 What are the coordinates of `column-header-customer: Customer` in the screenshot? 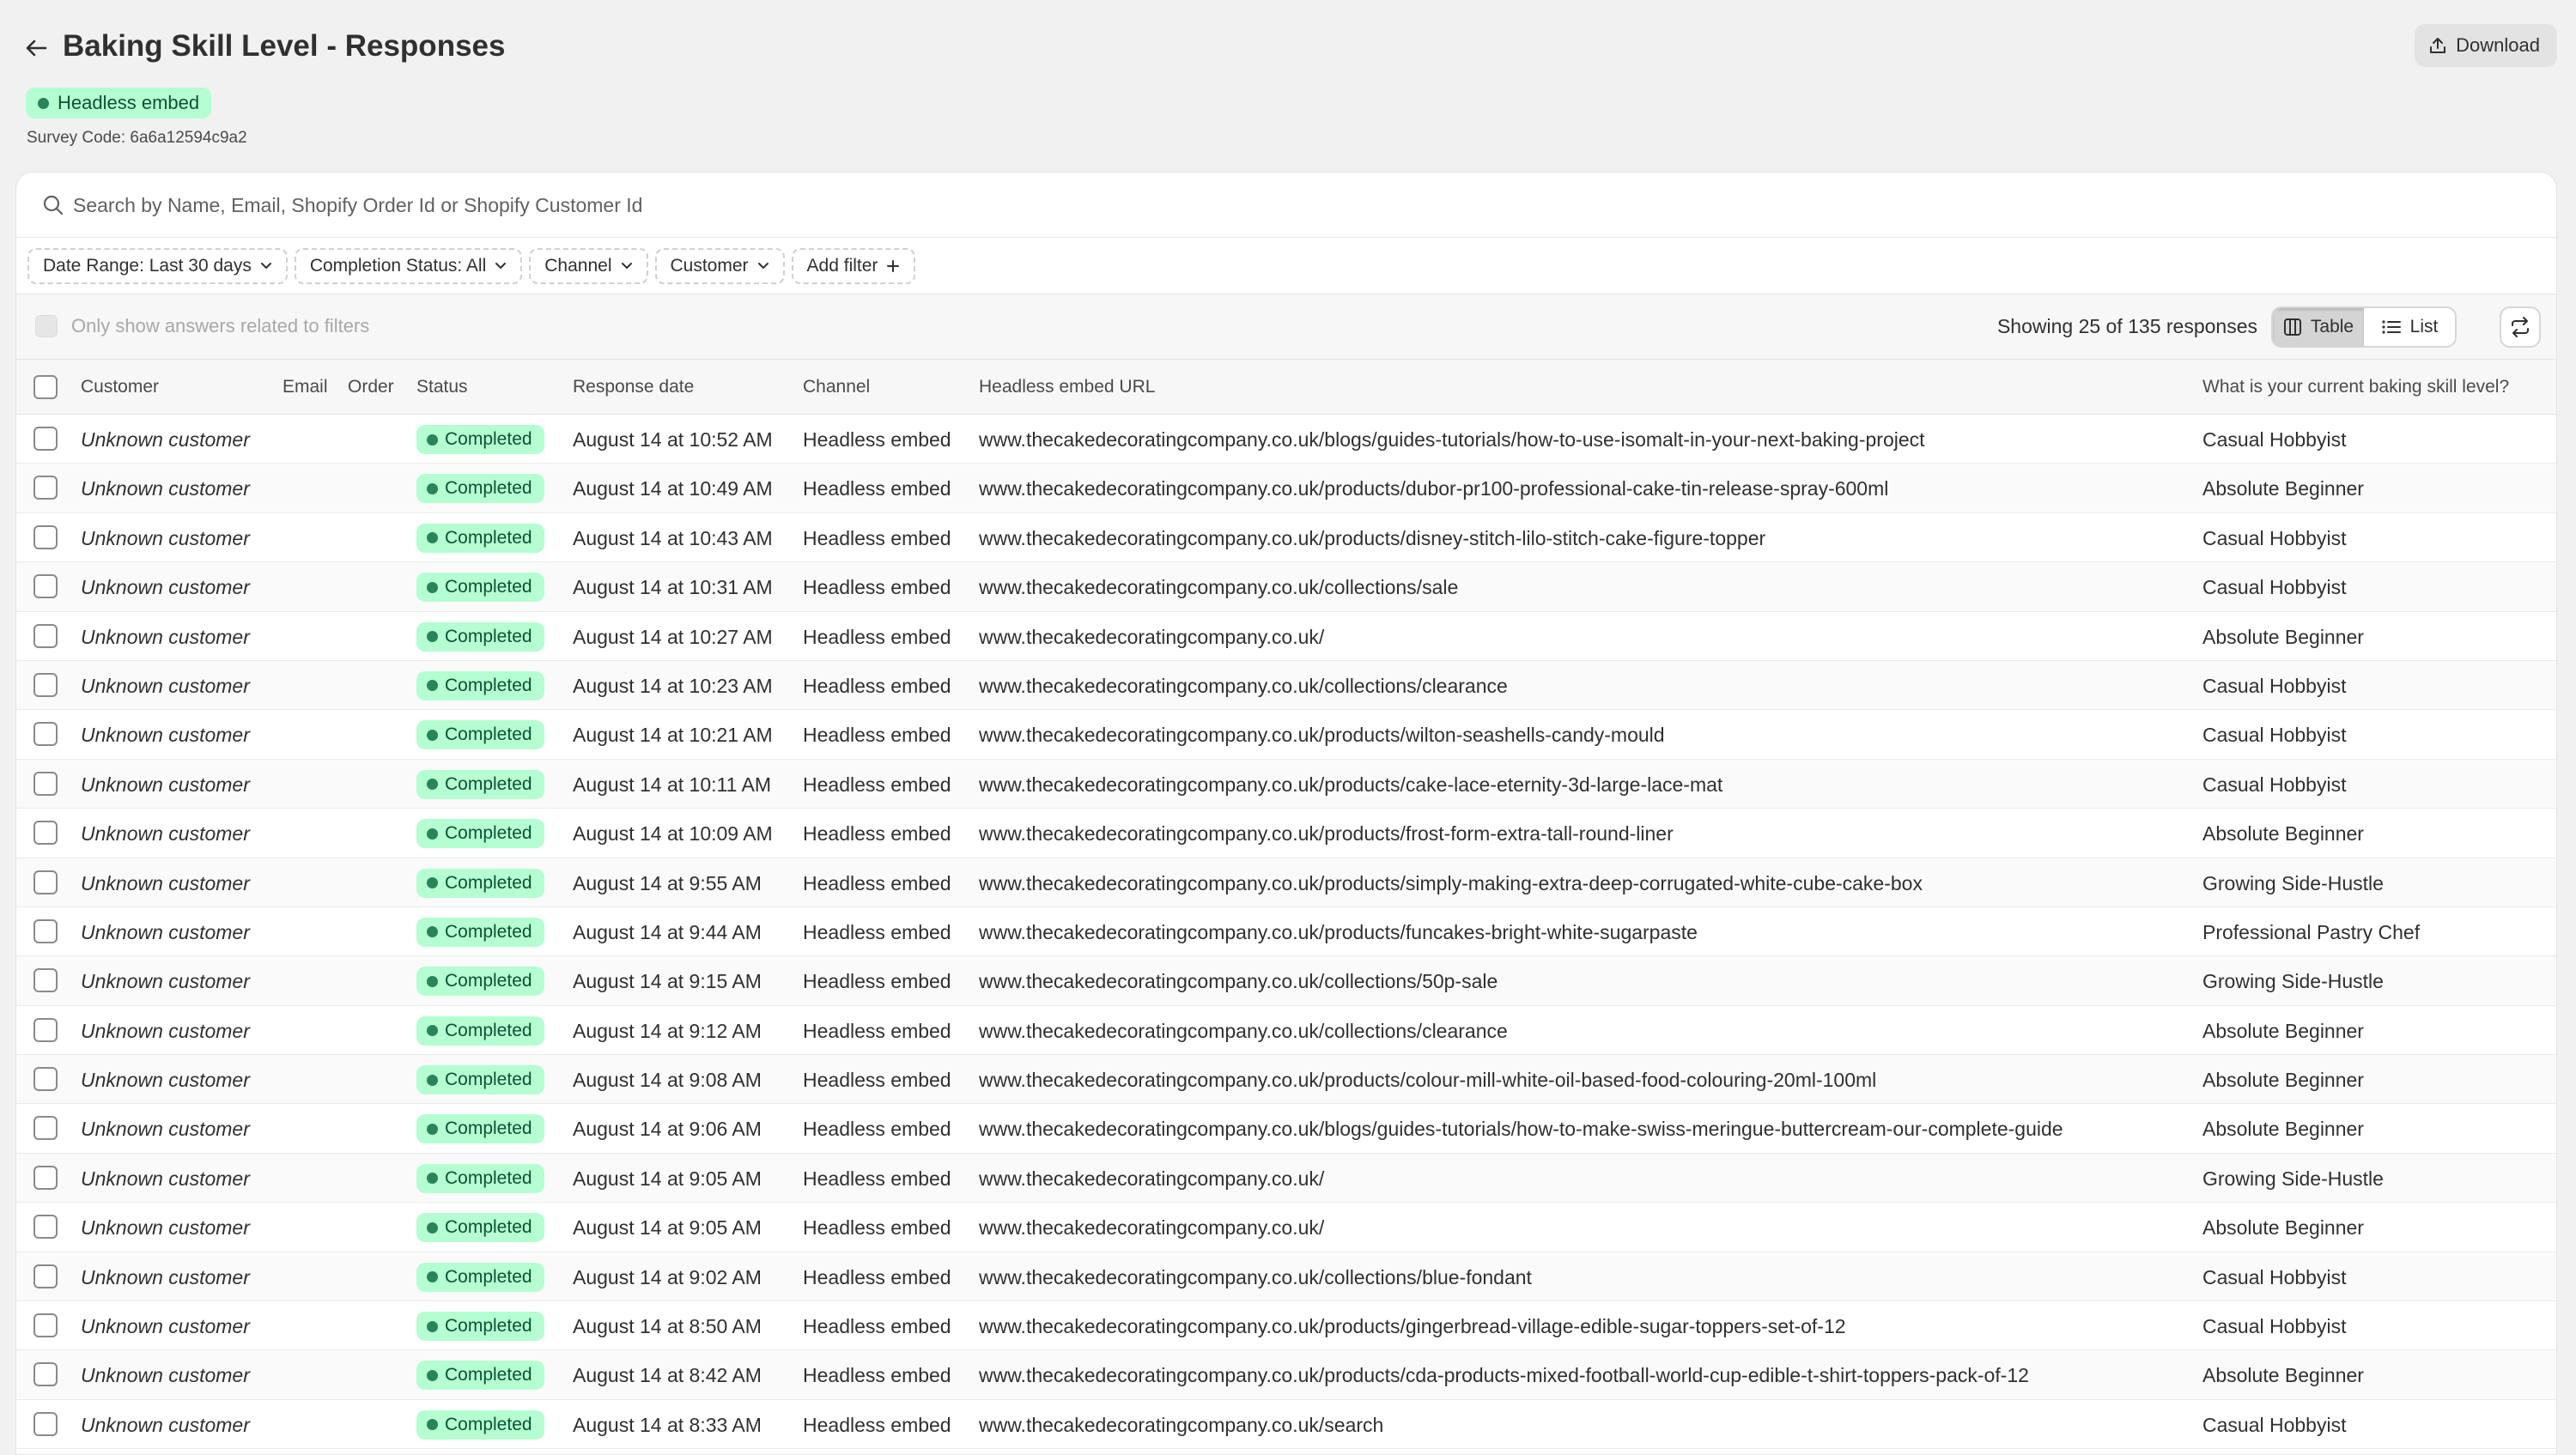 It's located at (120, 387).